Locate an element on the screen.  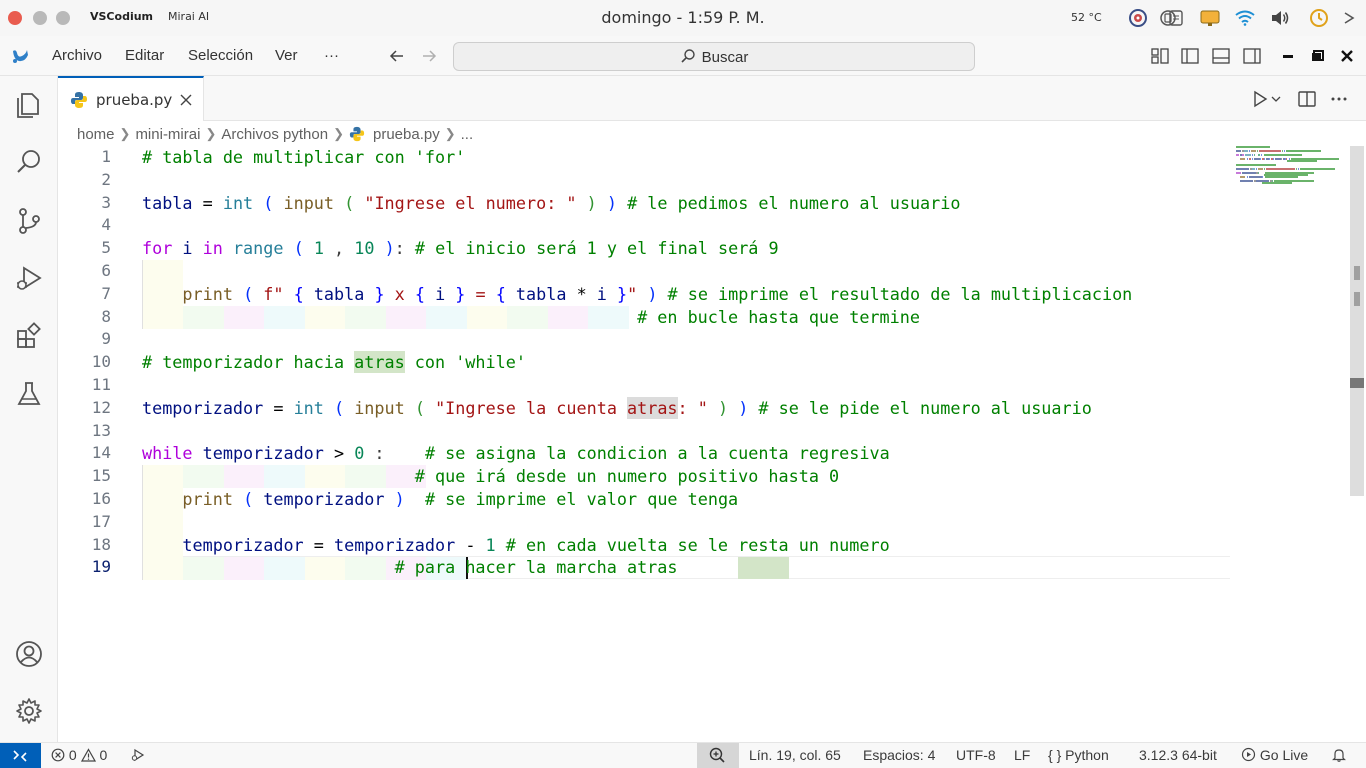
tab-prueba-py: prueba.py is located at coordinates (131, 98).